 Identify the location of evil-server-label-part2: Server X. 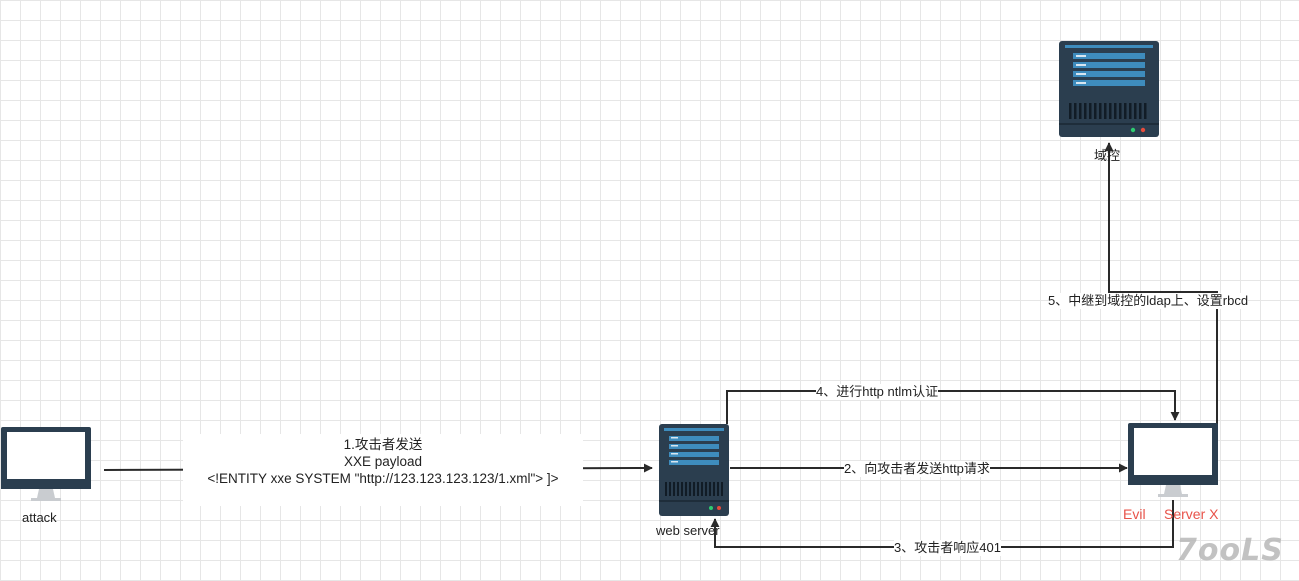
(1191, 514).